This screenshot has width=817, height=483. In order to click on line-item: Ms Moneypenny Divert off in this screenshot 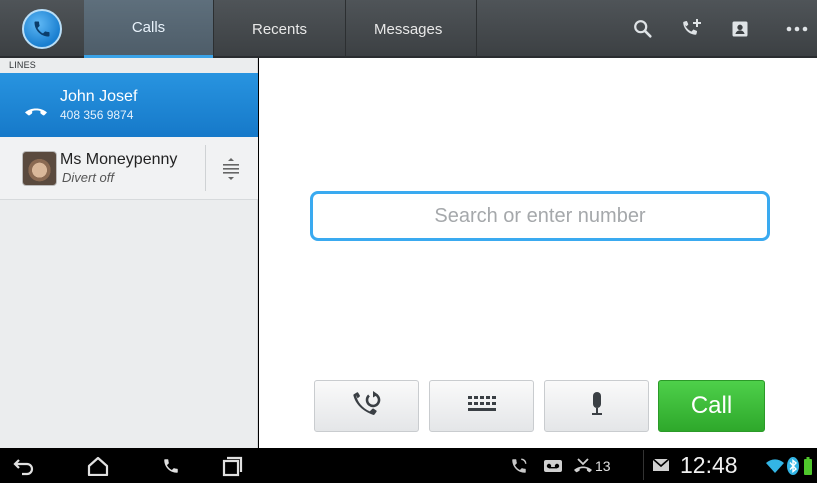, I will do `click(129, 168)`.